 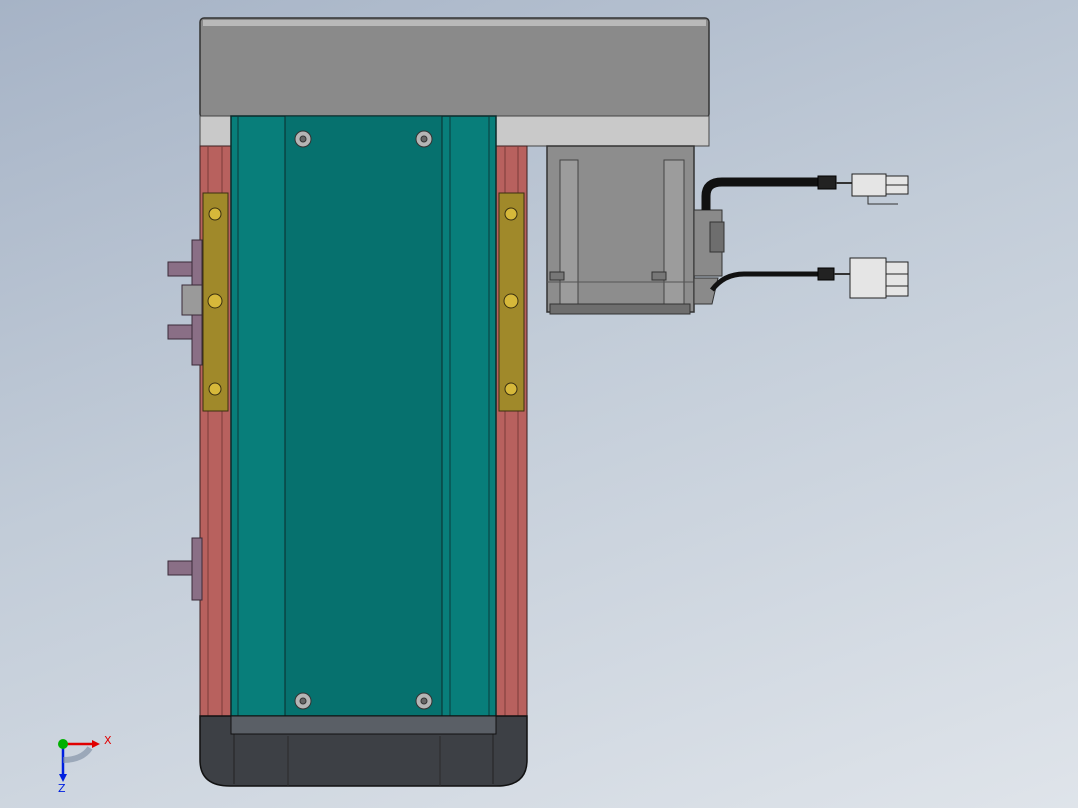 What do you see at coordinates (85, 764) in the screenshot?
I see `axis-triad: X Z` at bounding box center [85, 764].